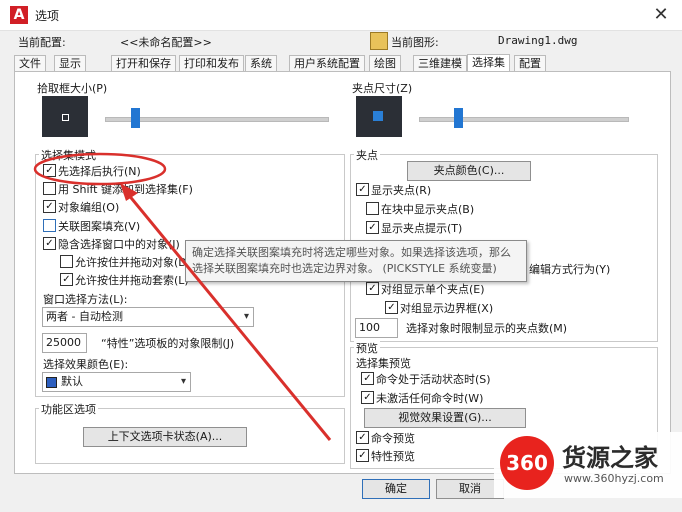 Image resolution: width=682 pixels, height=512 pixels. I want to click on watermark-logo: 360, so click(527, 463).